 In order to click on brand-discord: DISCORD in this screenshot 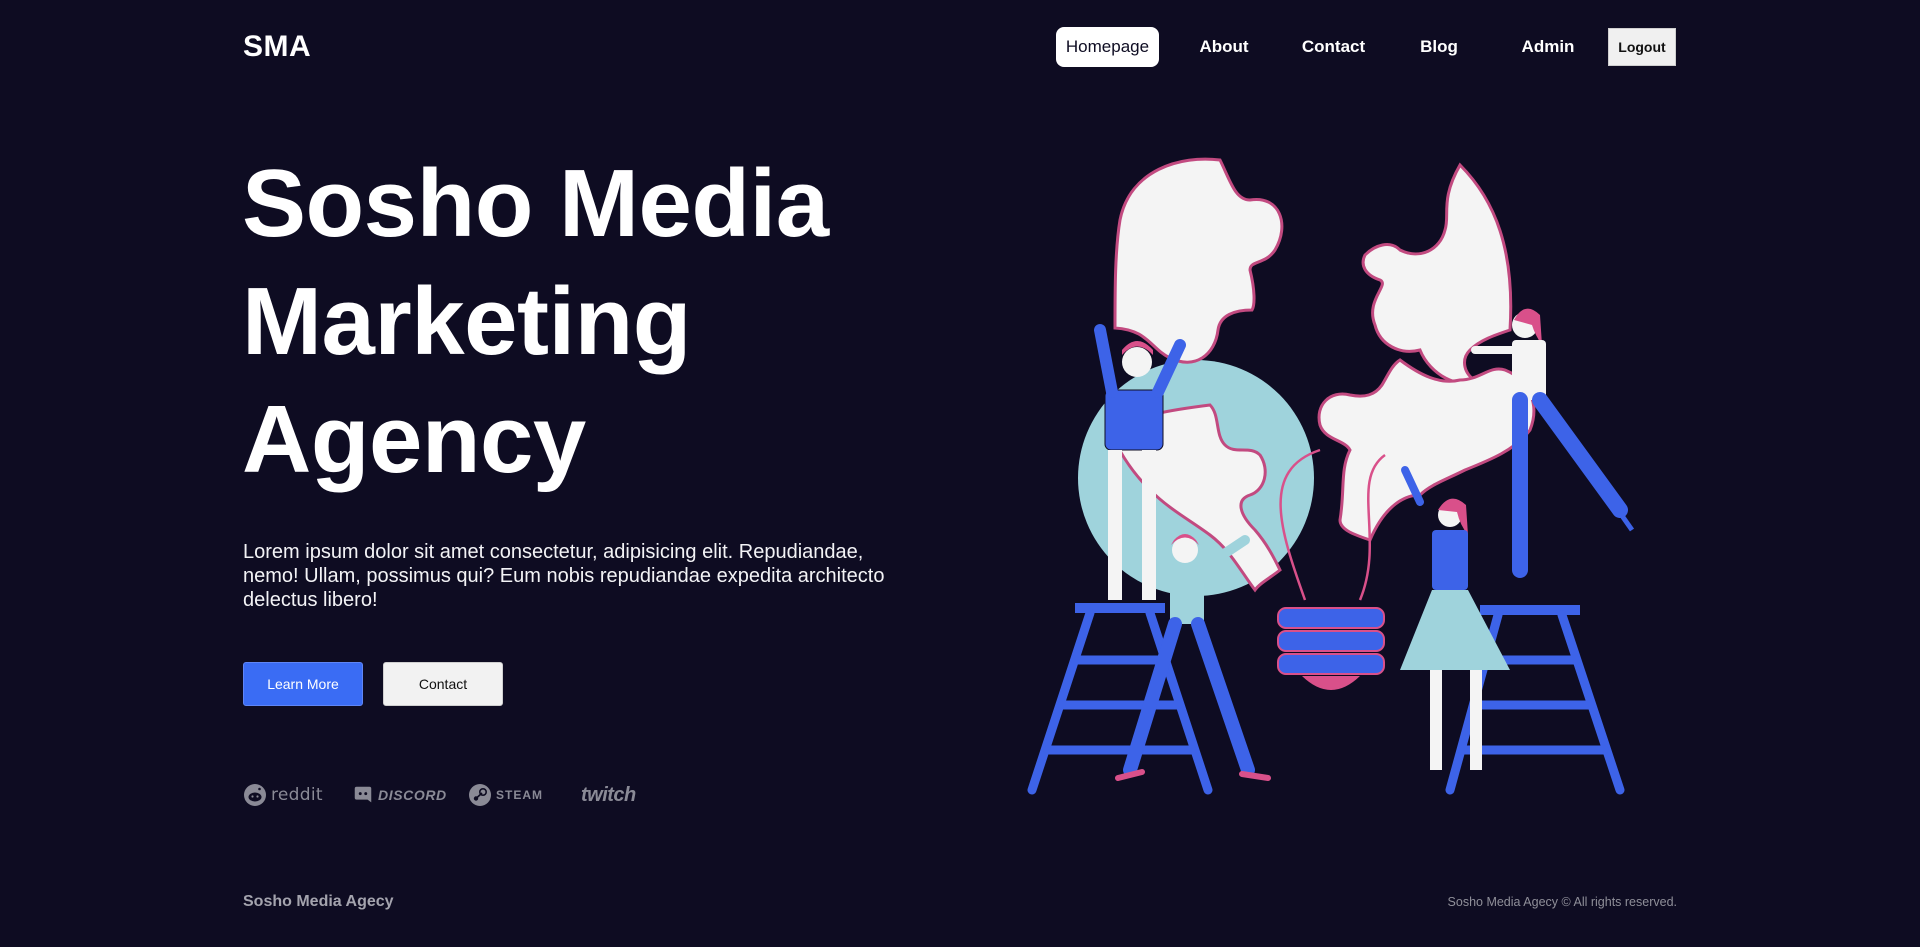, I will do `click(399, 795)`.